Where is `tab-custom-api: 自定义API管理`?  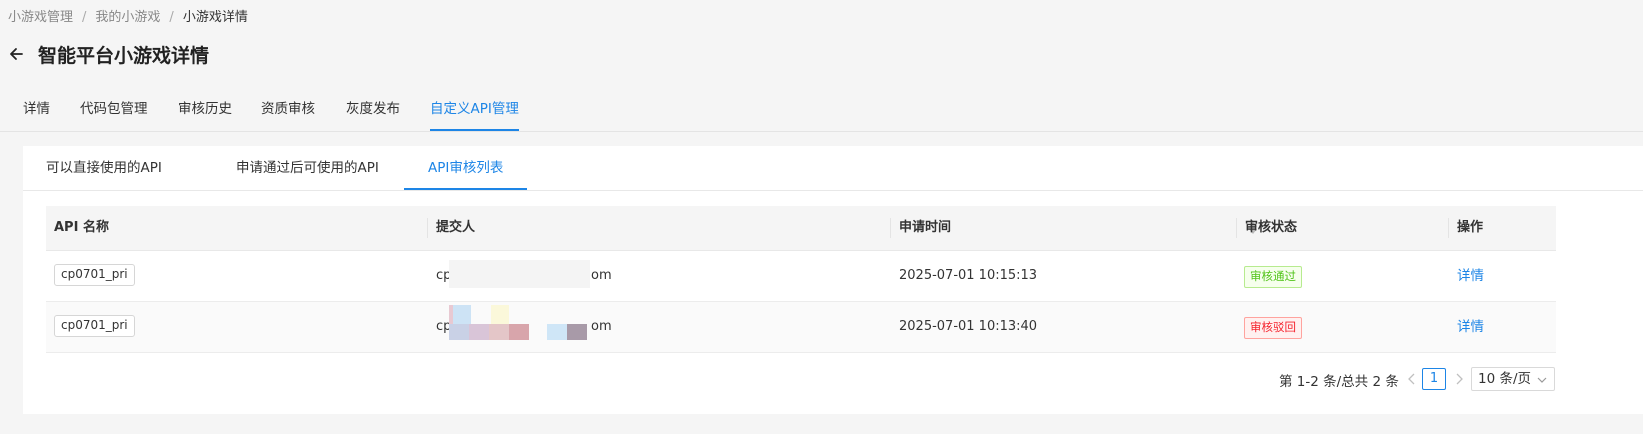 tab-custom-api: 自定义API管理 is located at coordinates (474, 110).